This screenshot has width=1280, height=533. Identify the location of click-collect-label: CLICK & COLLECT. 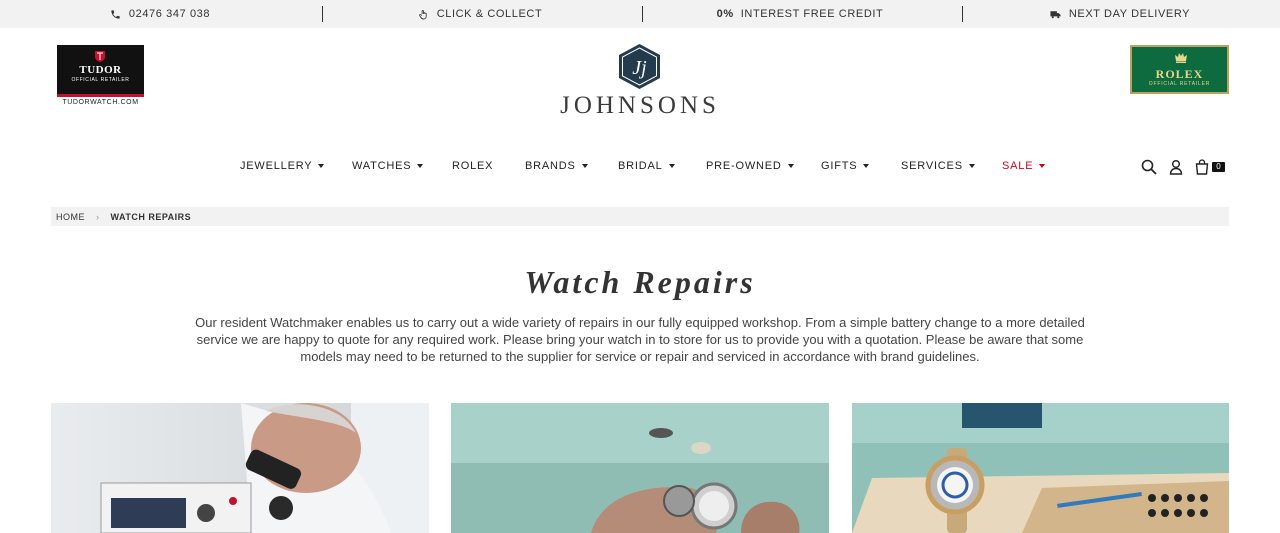
(489, 14).